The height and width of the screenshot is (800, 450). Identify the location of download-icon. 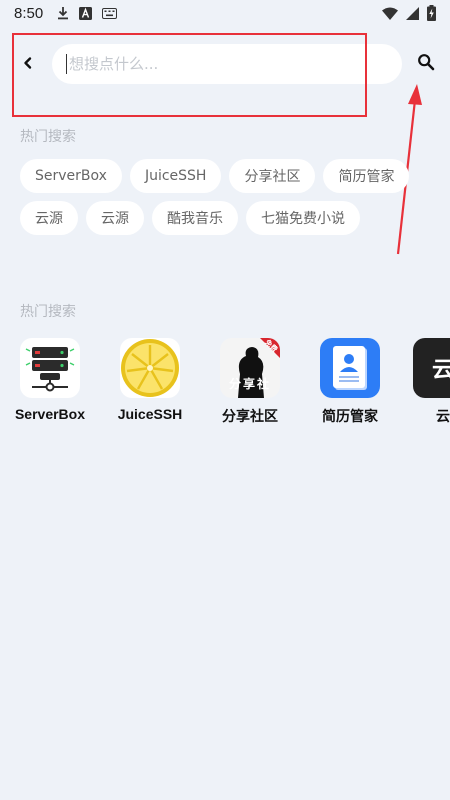
(63, 13).